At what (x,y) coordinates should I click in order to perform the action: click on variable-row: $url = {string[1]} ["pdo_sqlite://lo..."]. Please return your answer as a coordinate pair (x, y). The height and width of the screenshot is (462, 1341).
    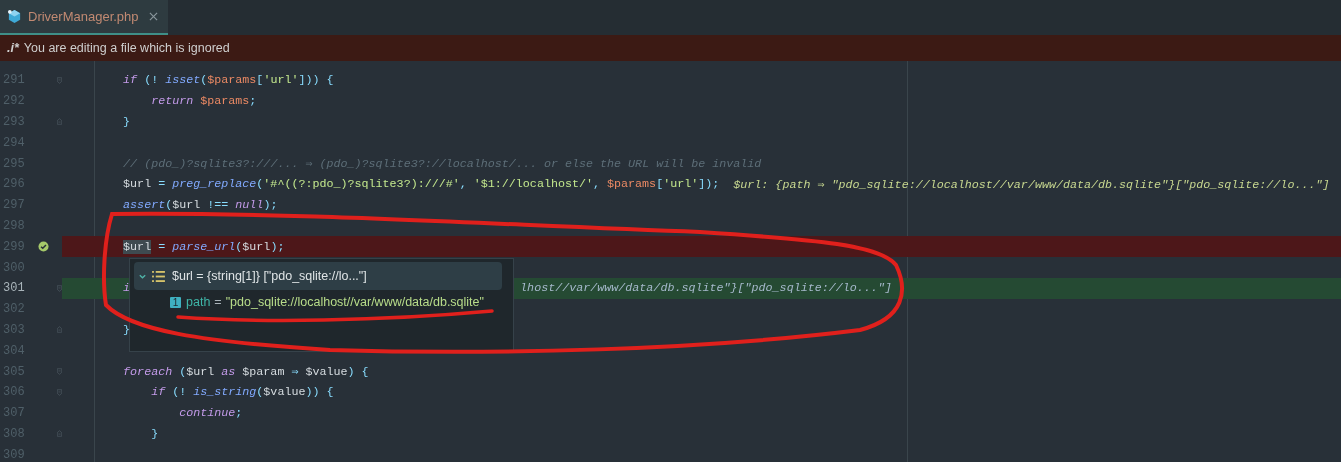
    Looking at the image, I should click on (318, 276).